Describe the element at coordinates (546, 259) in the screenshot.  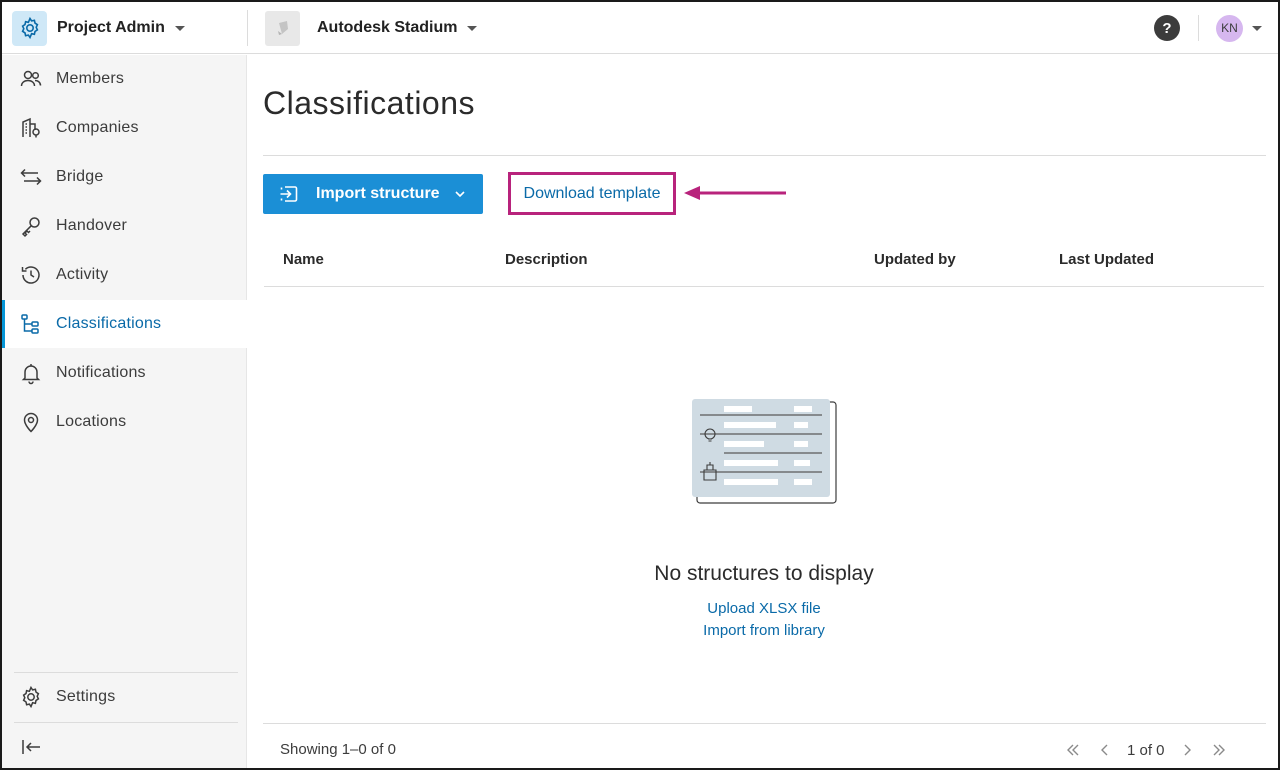
I see `column-header-description: Description` at that location.